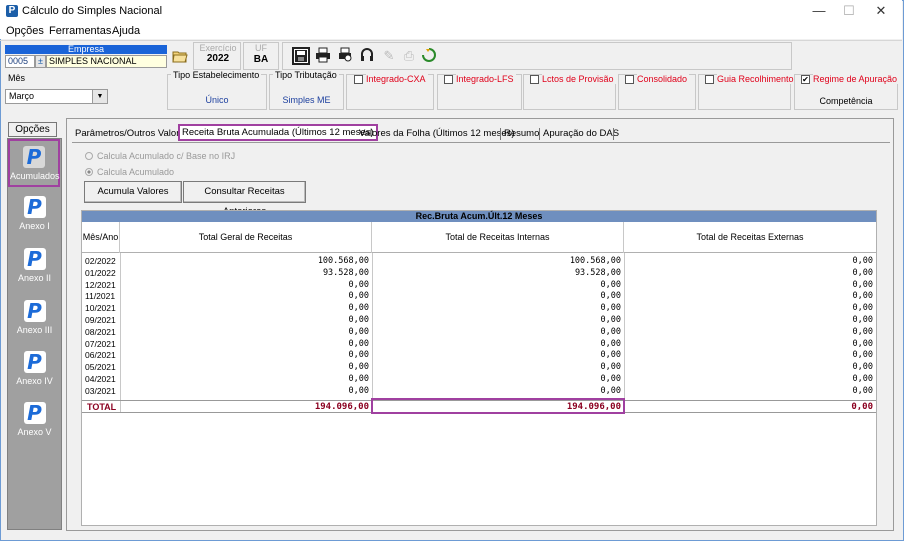 The height and width of the screenshot is (541, 904). I want to click on chevron-down-icon: ▼, so click(99, 96).